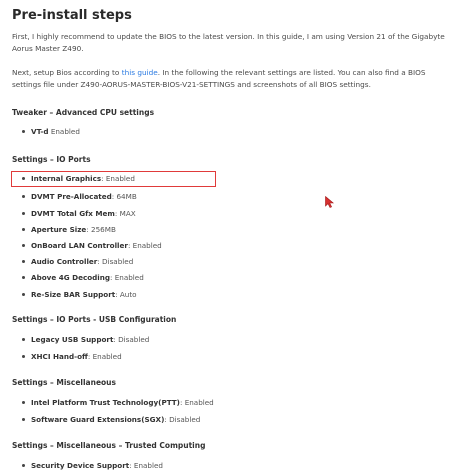  What do you see at coordinates (48, 48) in the screenshot?
I see `intro-line-2: Aorus Master Z490.` at bounding box center [48, 48].